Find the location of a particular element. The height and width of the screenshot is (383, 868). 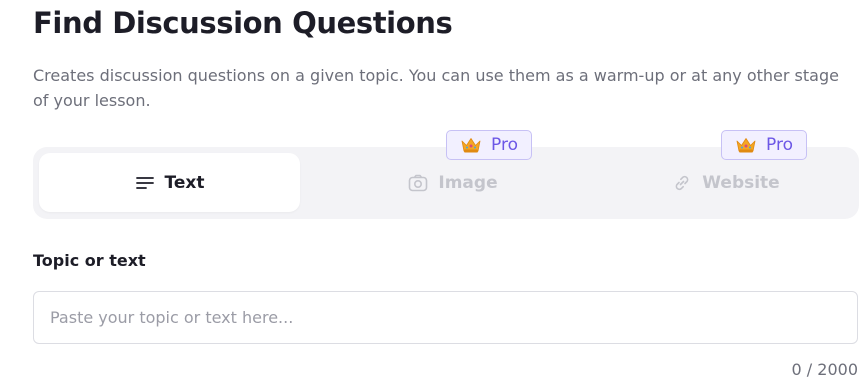

tab-text: Text is located at coordinates (169, 182).